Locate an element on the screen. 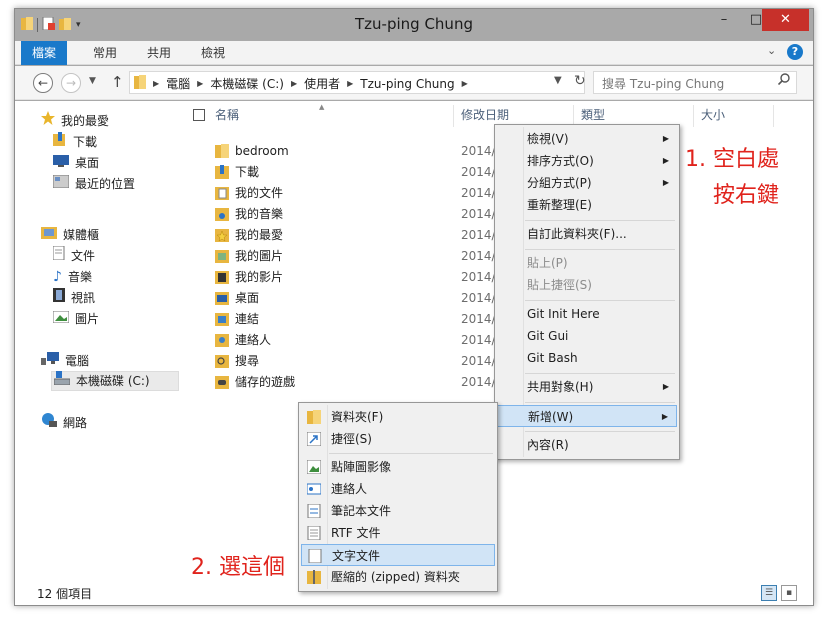 The image size is (828, 628). tab-view: 檢視 is located at coordinates (213, 53).